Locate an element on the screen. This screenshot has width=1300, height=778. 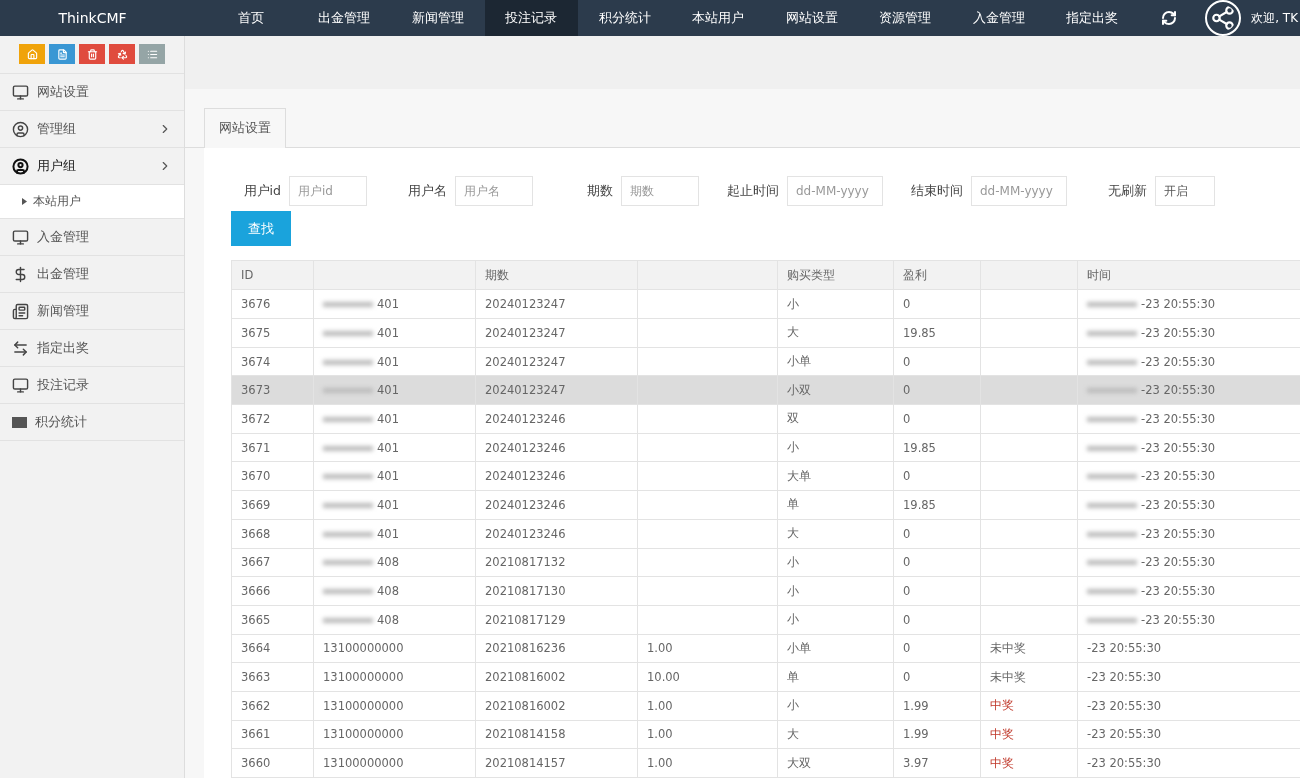
table-cell: 3661 is located at coordinates (256, 734).